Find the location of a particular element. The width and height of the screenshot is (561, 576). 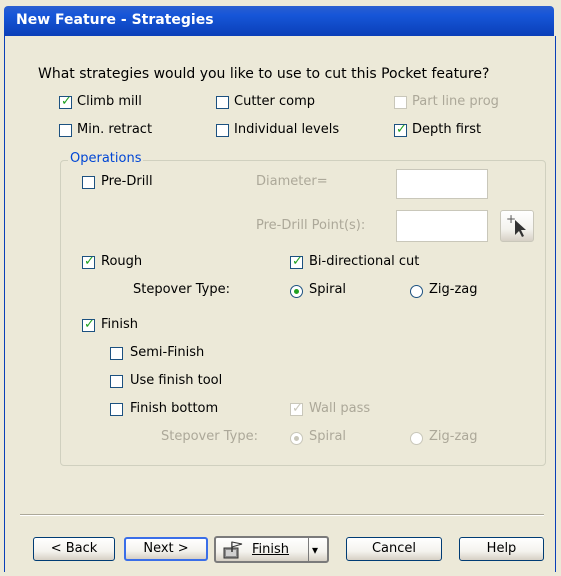

pick-point-button: + is located at coordinates (517, 226).